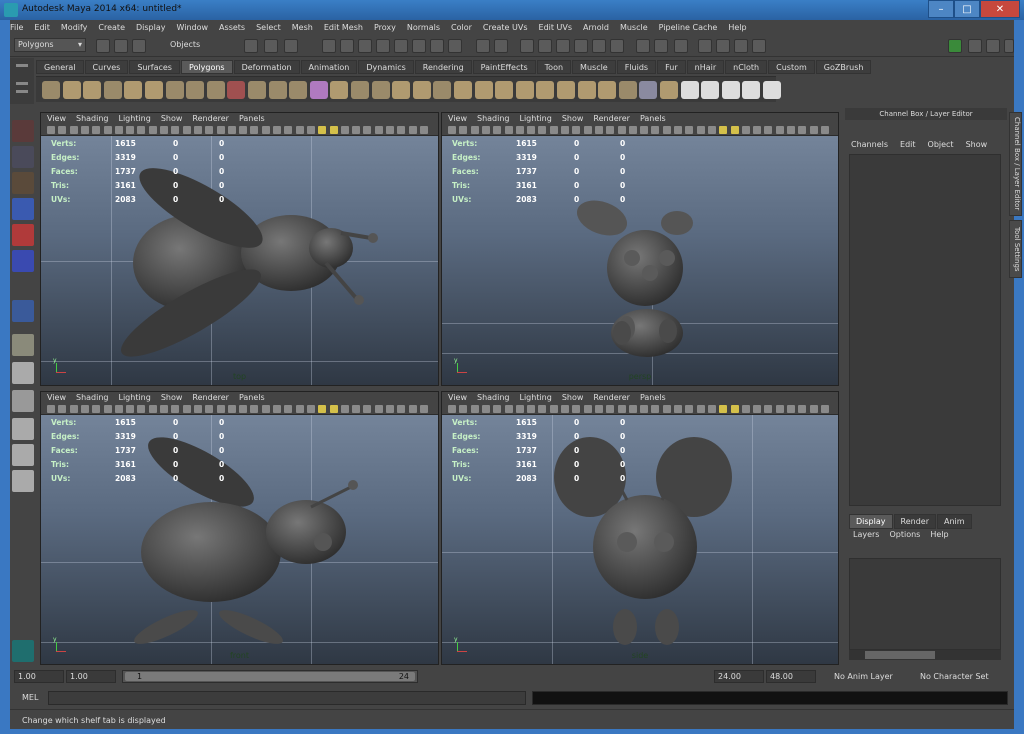 The height and width of the screenshot is (734, 1024). I want to click on menu-mesh: Mesh, so click(302, 27).